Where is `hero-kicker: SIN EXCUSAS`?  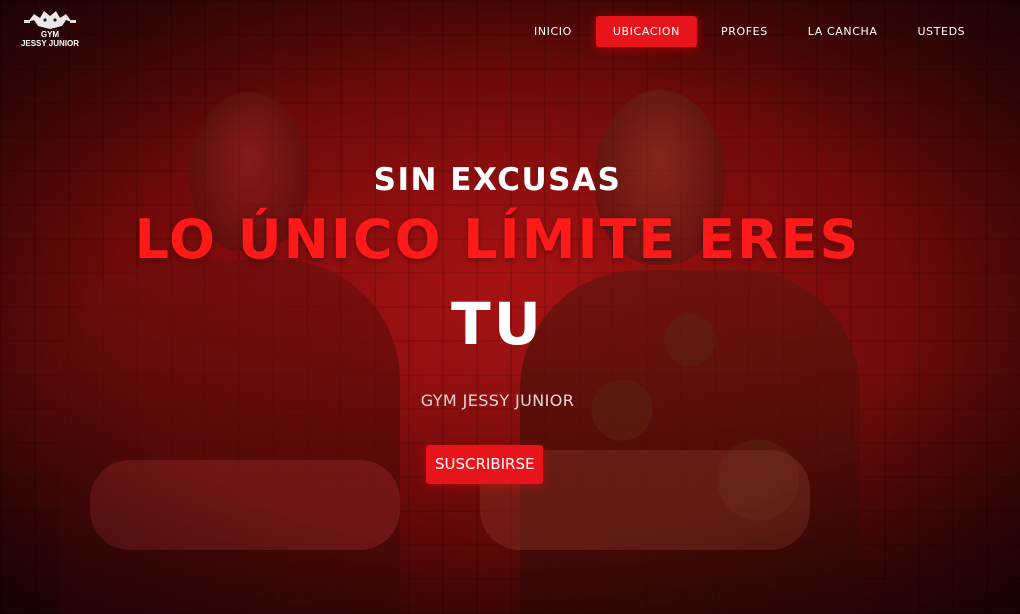 hero-kicker: SIN EXCUSAS is located at coordinates (497, 180).